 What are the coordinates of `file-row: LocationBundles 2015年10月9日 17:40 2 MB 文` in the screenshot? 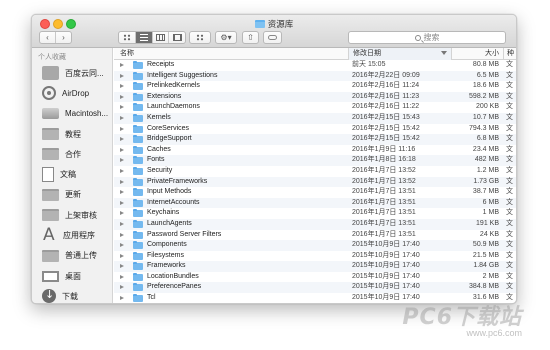 It's located at (315, 277).